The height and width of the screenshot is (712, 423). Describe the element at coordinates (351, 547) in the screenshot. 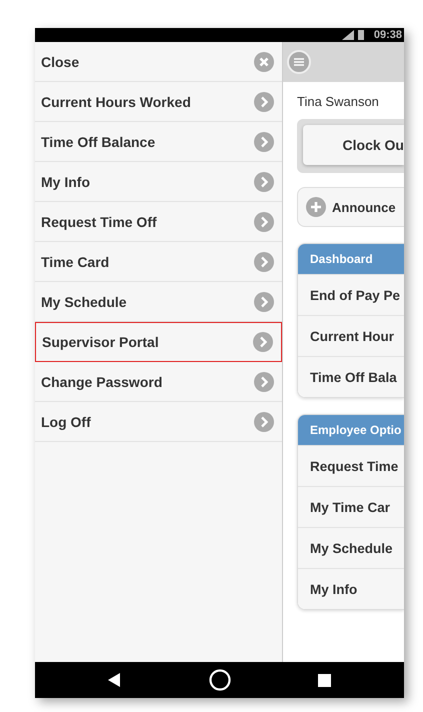

I see `panel-item: My Schedule` at that location.